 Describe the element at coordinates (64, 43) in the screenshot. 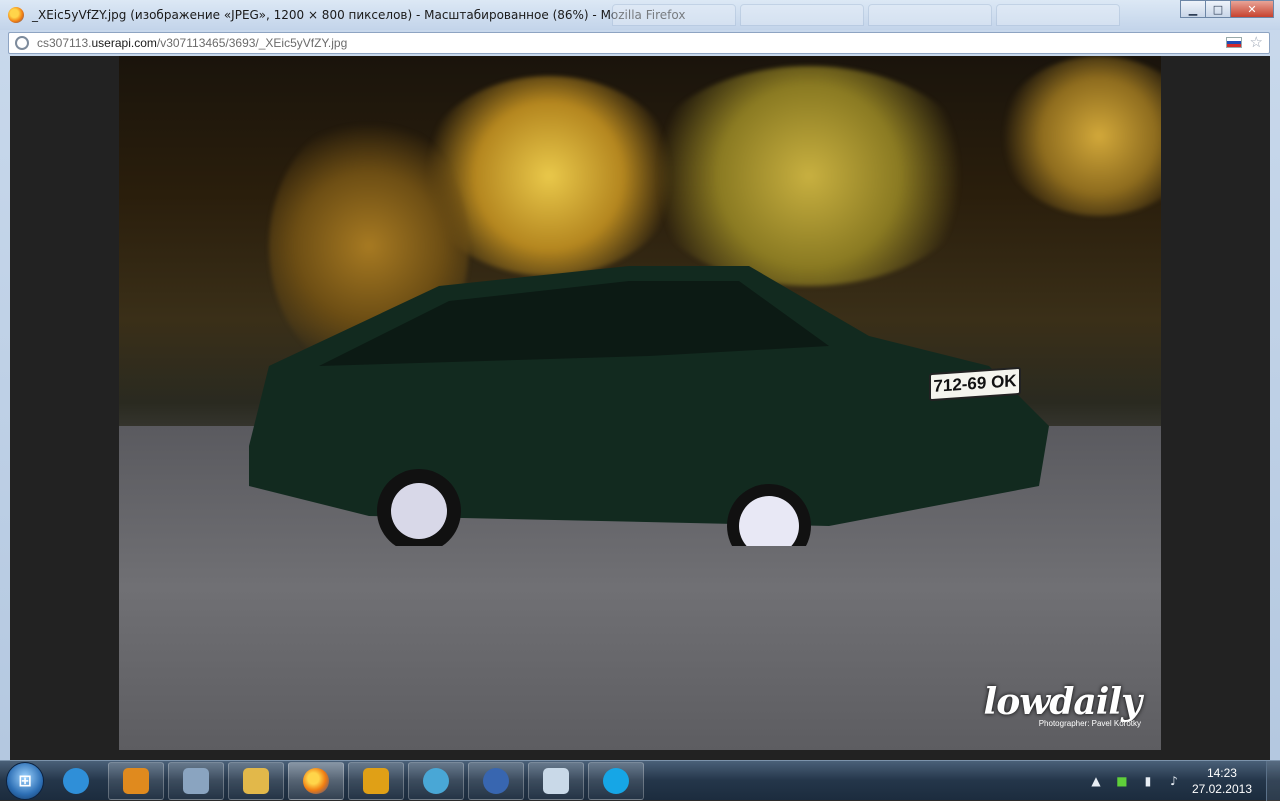

I see `url-prefix: cs307113.` at that location.